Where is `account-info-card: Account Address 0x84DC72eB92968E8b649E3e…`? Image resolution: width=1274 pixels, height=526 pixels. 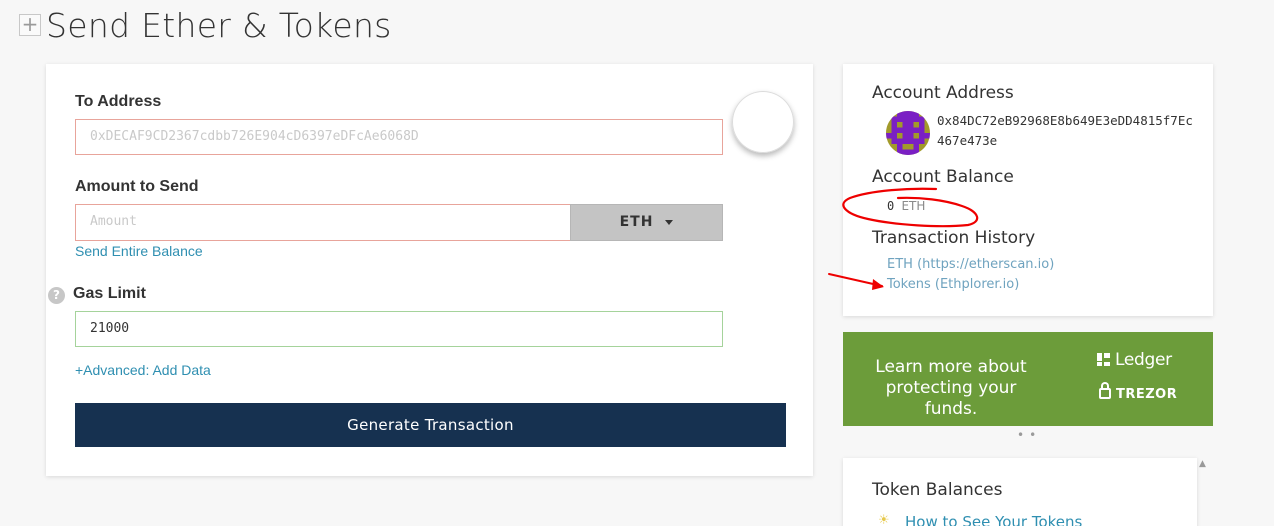
account-info-card: Account Address 0x84DC72eB92968E8b649E3e… is located at coordinates (1028, 190).